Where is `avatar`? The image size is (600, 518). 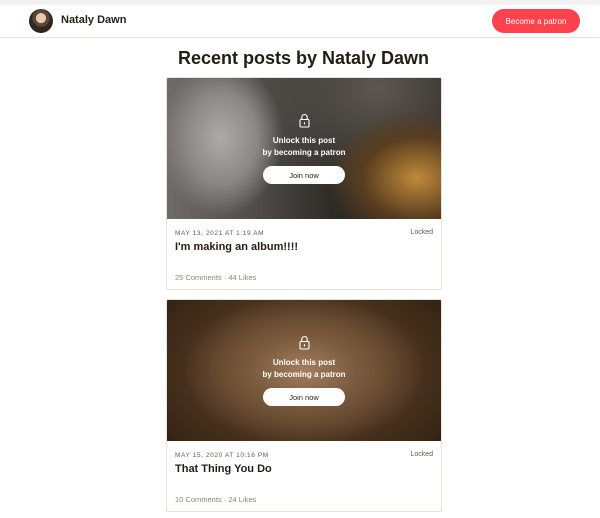 avatar is located at coordinates (41, 21).